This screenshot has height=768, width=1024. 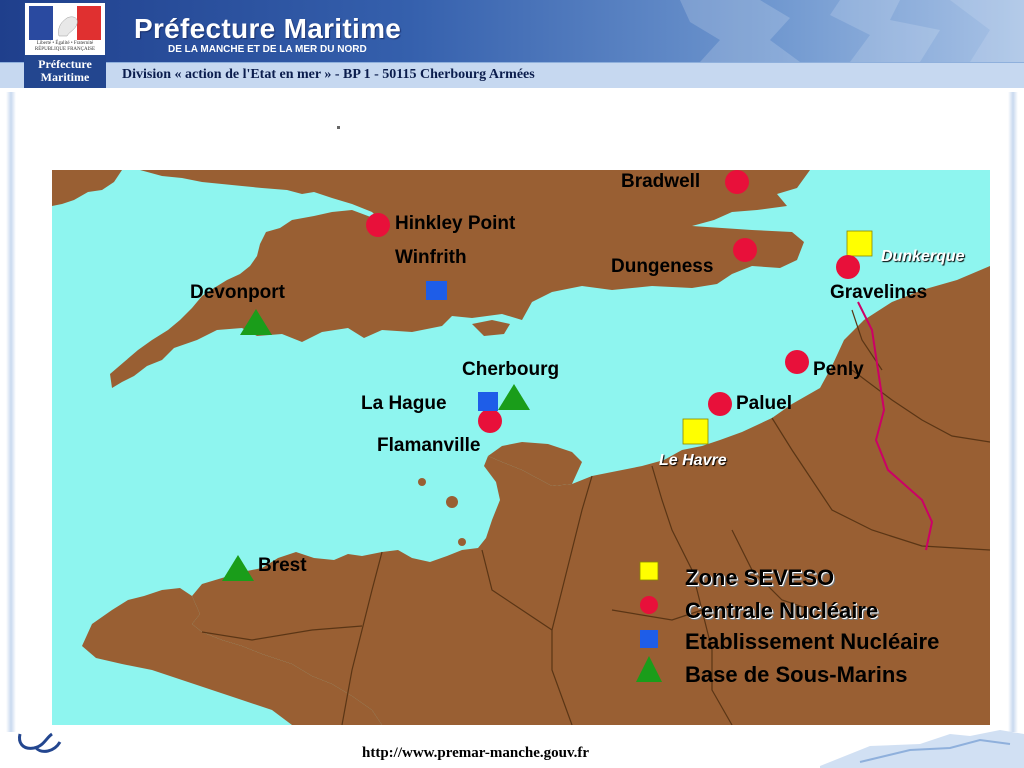 What do you see at coordinates (649, 621) in the screenshot?
I see `legend-symbols` at bounding box center [649, 621].